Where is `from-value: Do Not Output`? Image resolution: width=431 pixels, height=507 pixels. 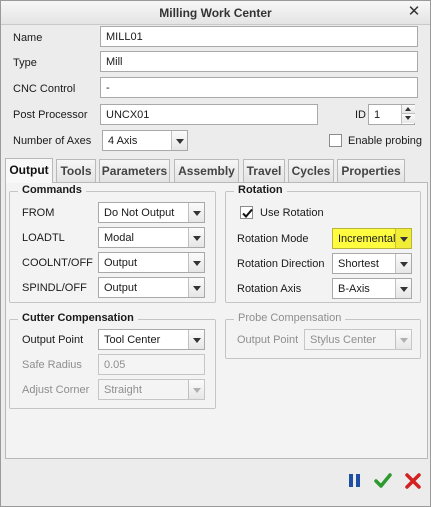 from-value: Do Not Output is located at coordinates (139, 213).